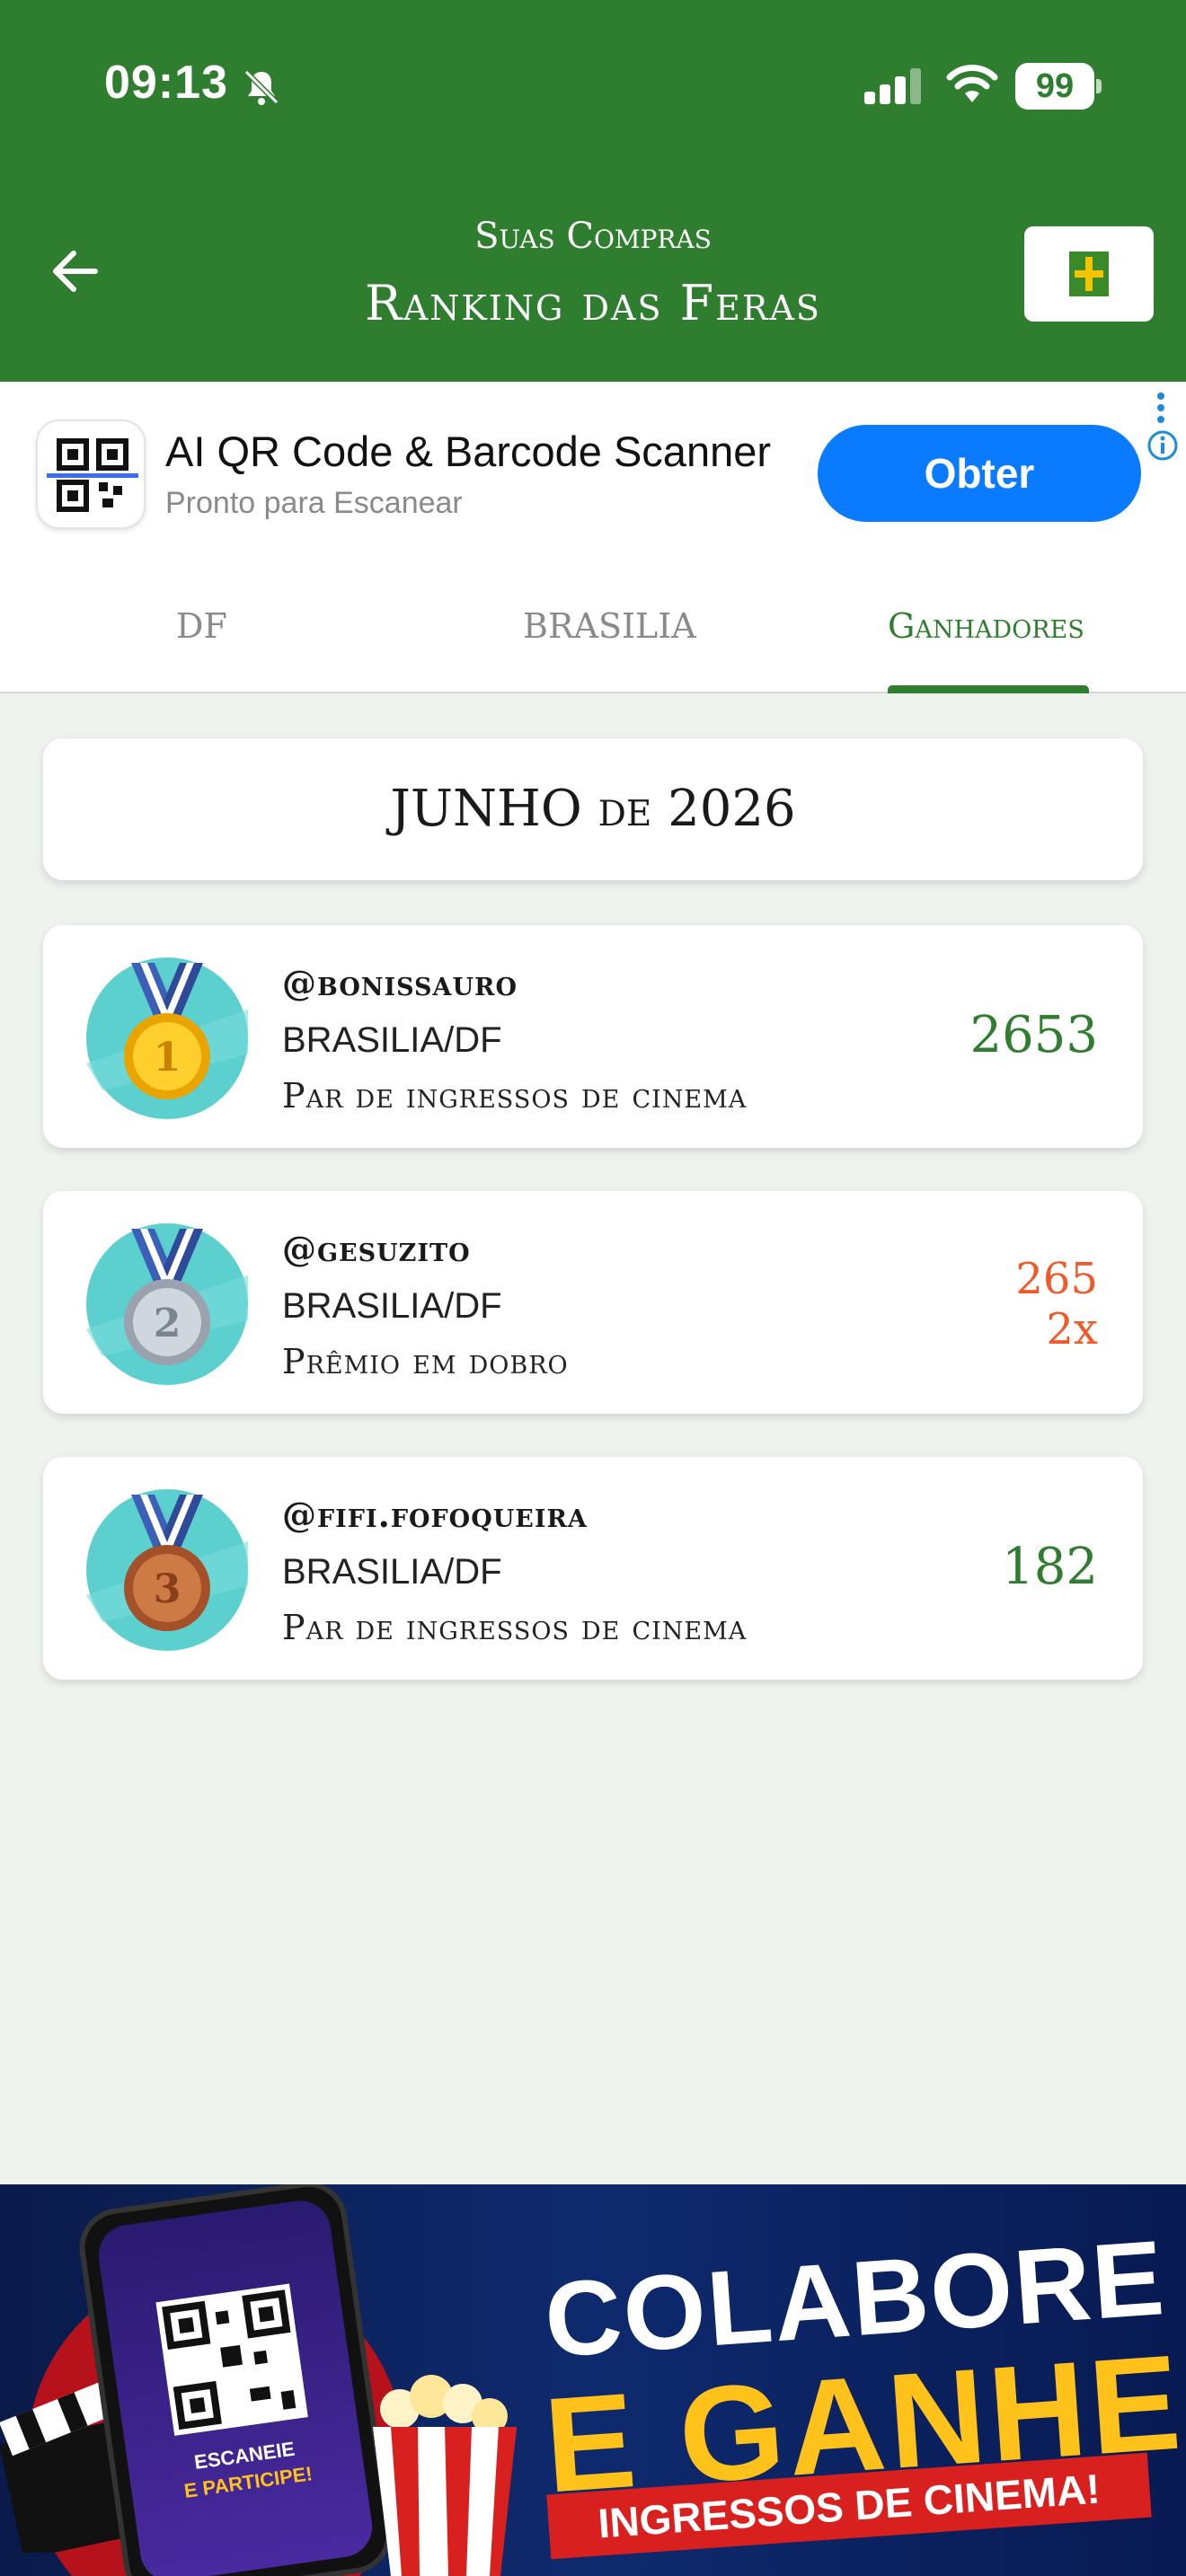 This screenshot has width=1186, height=2576. I want to click on winner-score-multiplier: 2x, so click(1072, 1329).